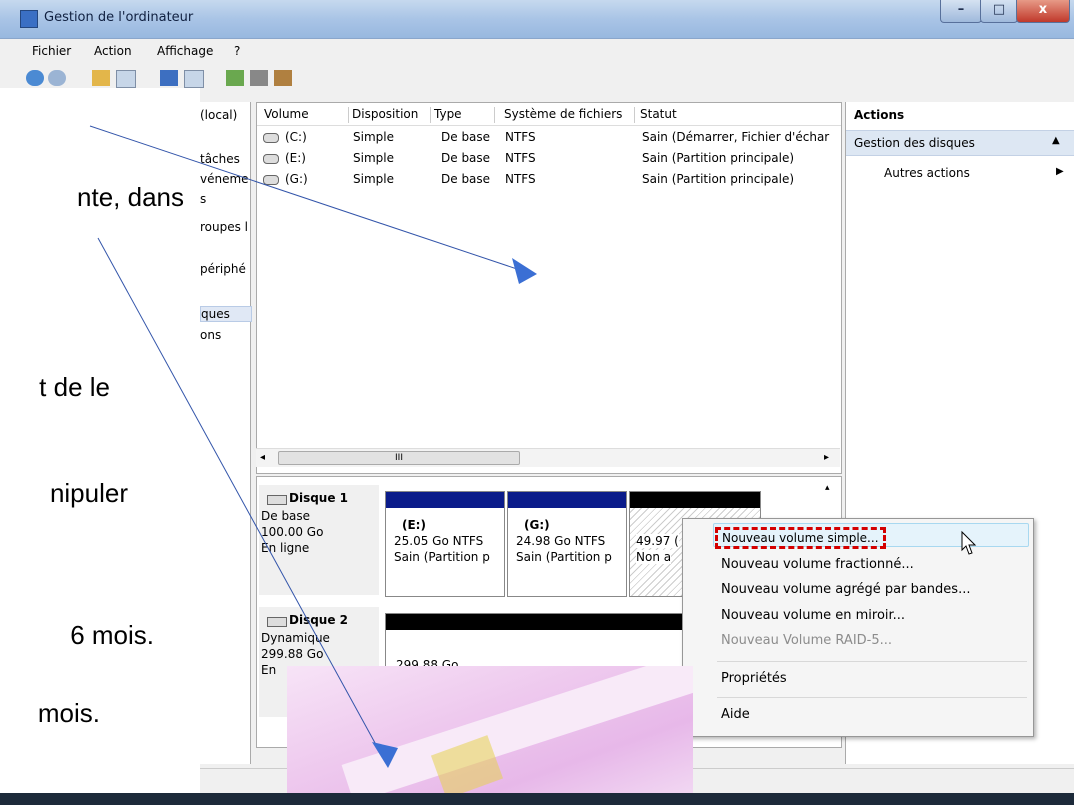 Image resolution: width=1074 pixels, height=805 pixels. What do you see at coordinates (88, 493) in the screenshot?
I see `slide-text-line: nipuler` at bounding box center [88, 493].